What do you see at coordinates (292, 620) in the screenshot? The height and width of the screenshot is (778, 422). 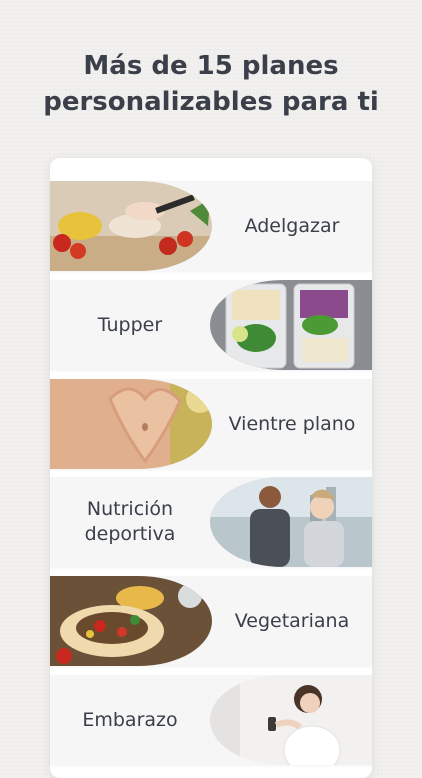 I see `plan-label: Vegetariana` at bounding box center [292, 620].